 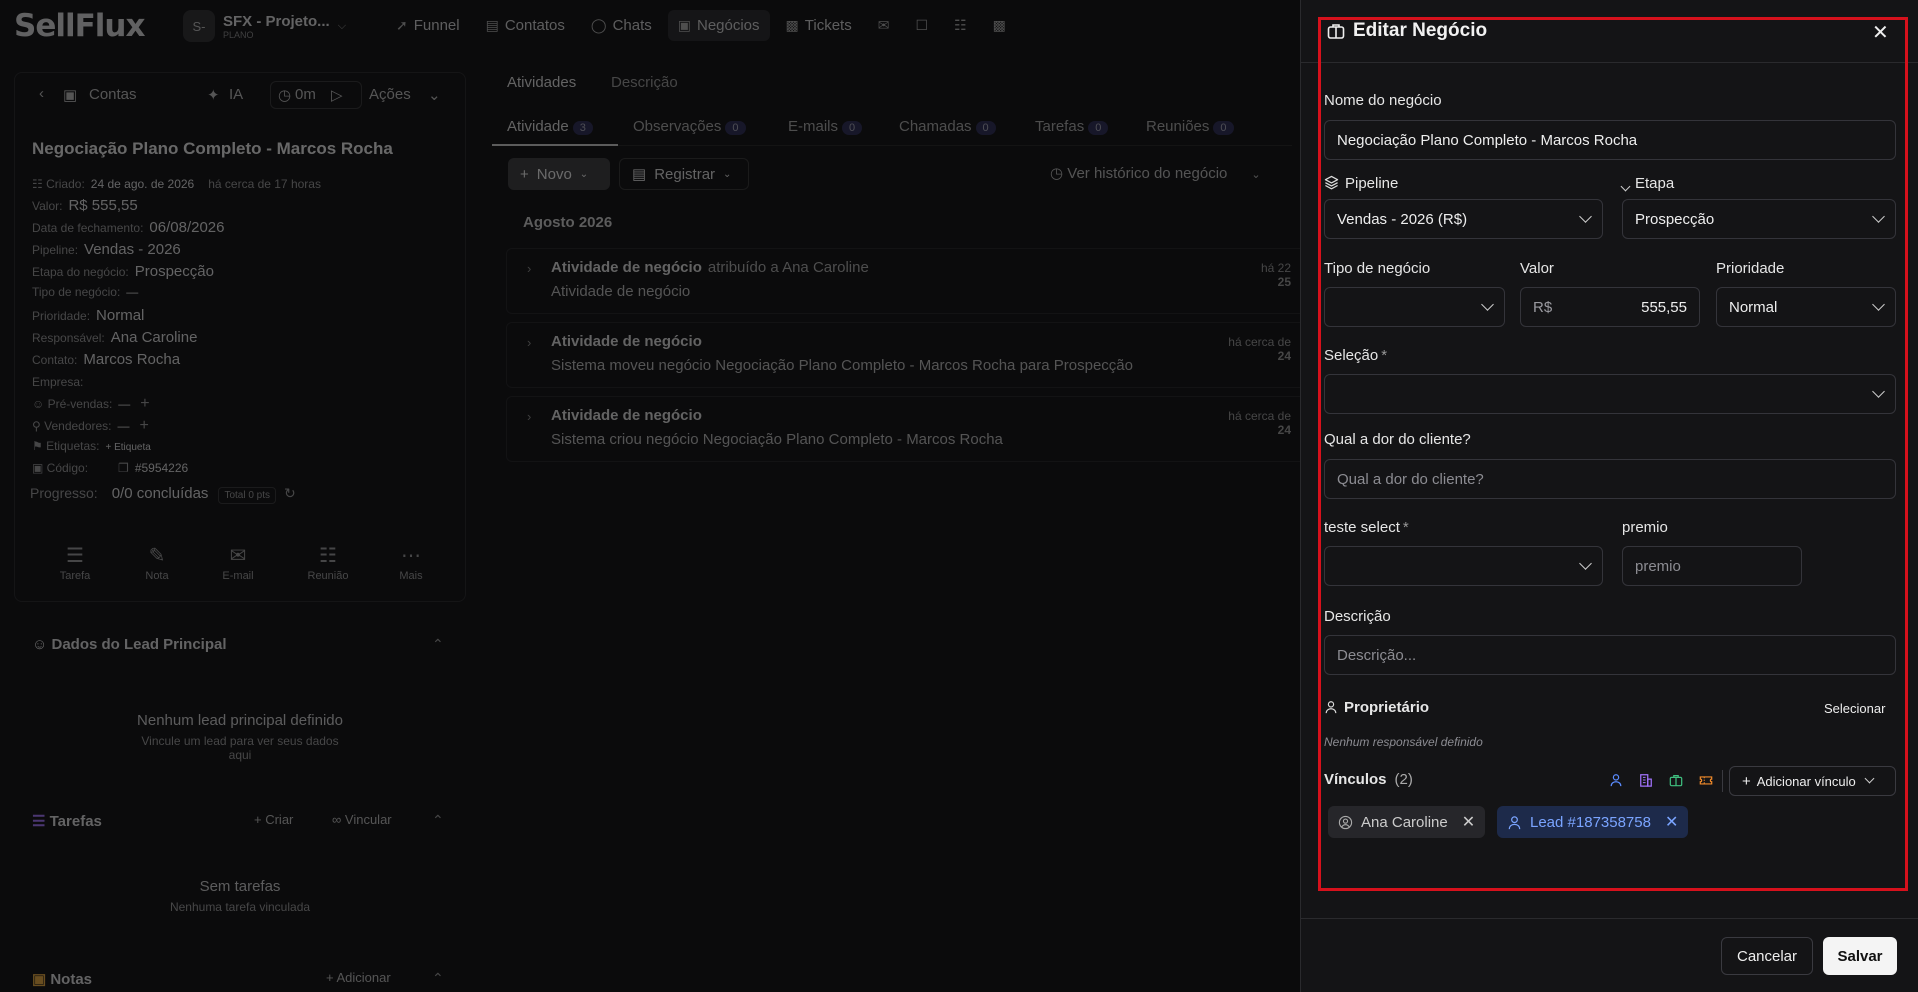 What do you see at coordinates (41, 93) in the screenshot?
I see `chevron-left-icon: ‹` at bounding box center [41, 93].